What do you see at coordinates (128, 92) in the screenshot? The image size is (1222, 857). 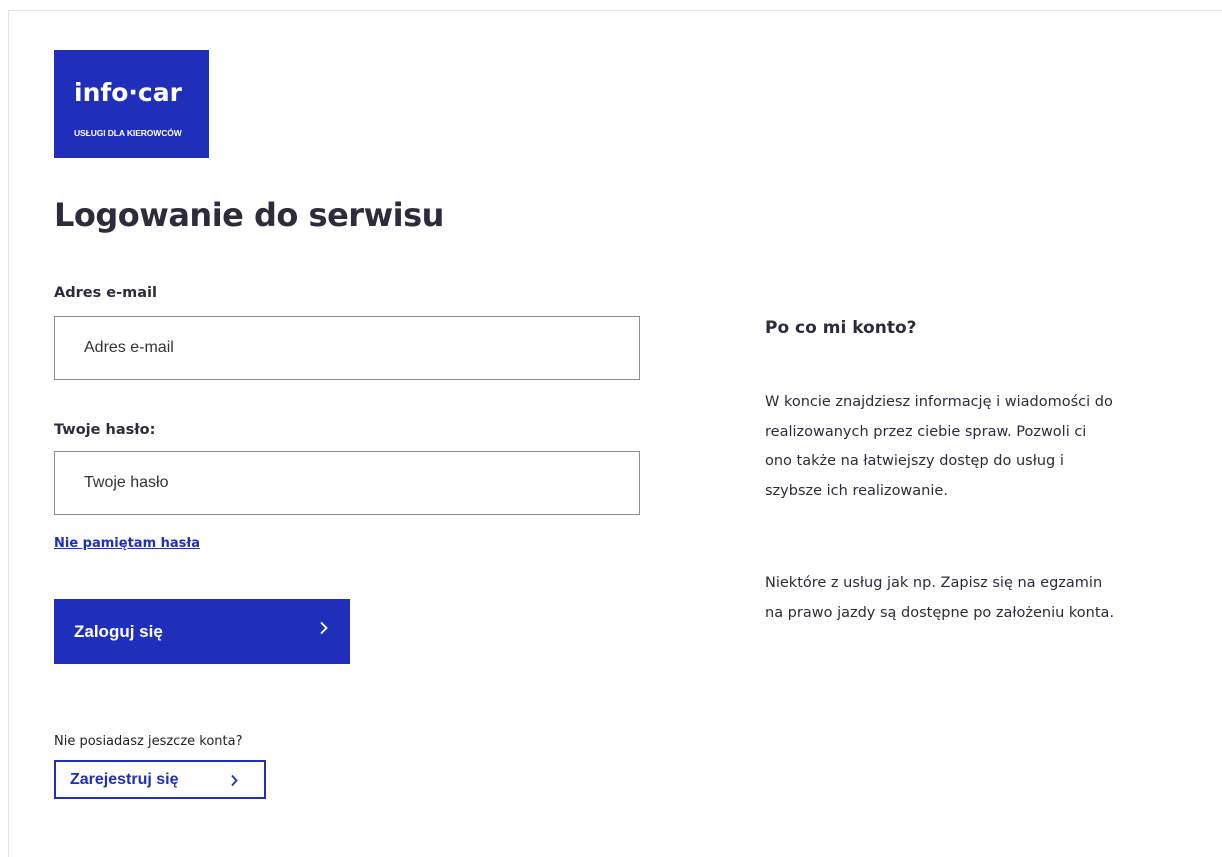 I see `logo-wordmark: info·car` at bounding box center [128, 92].